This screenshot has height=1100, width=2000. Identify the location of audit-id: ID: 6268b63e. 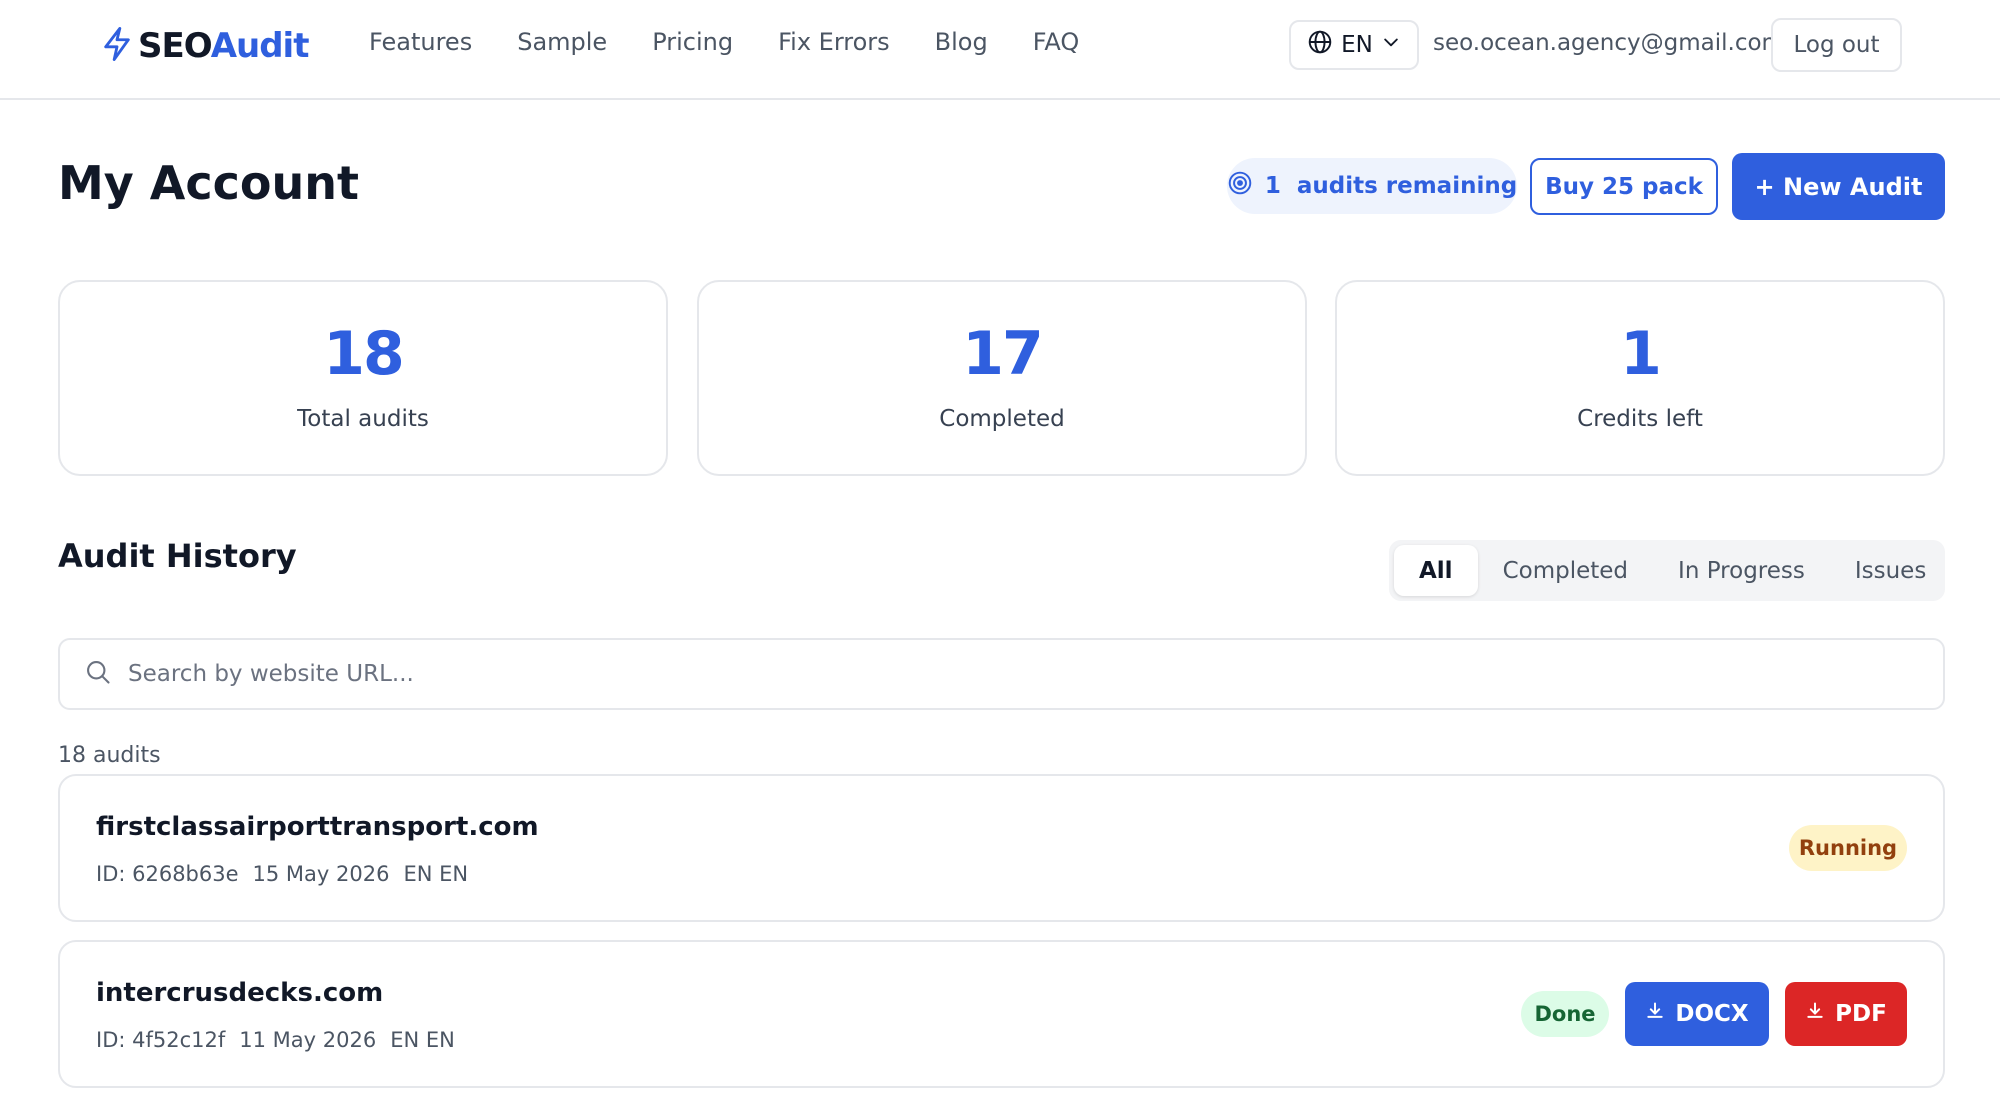
(167, 874).